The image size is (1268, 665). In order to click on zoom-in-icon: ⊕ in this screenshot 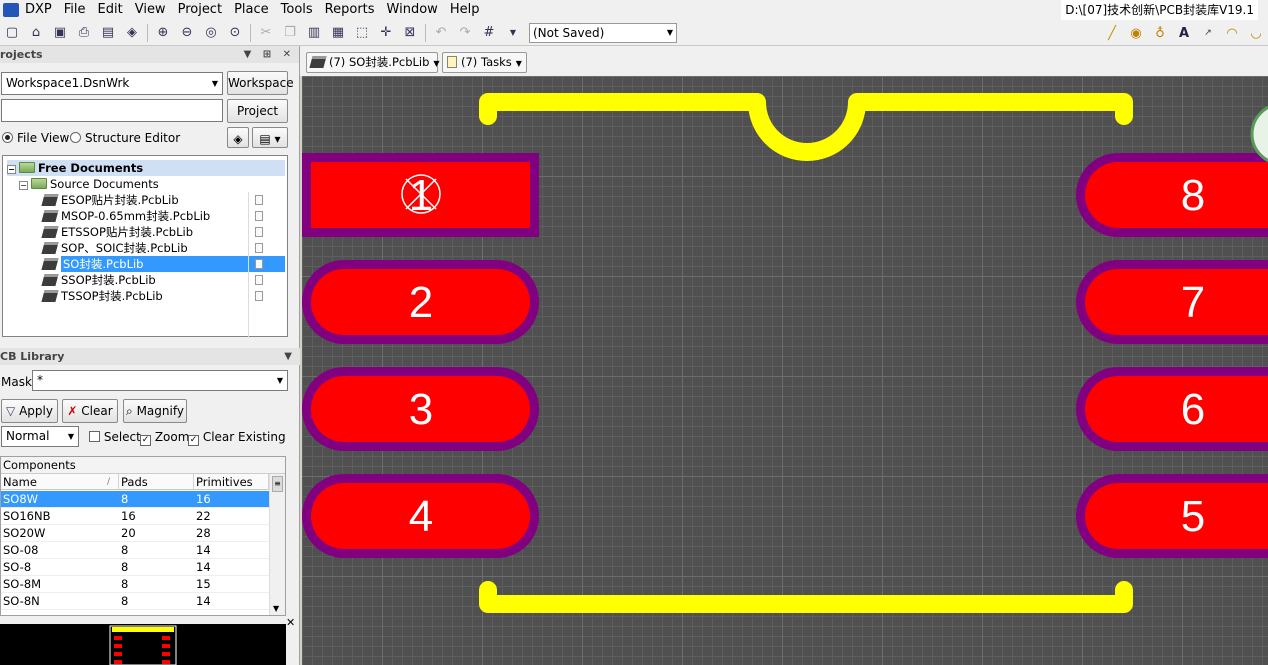, I will do `click(163, 33)`.